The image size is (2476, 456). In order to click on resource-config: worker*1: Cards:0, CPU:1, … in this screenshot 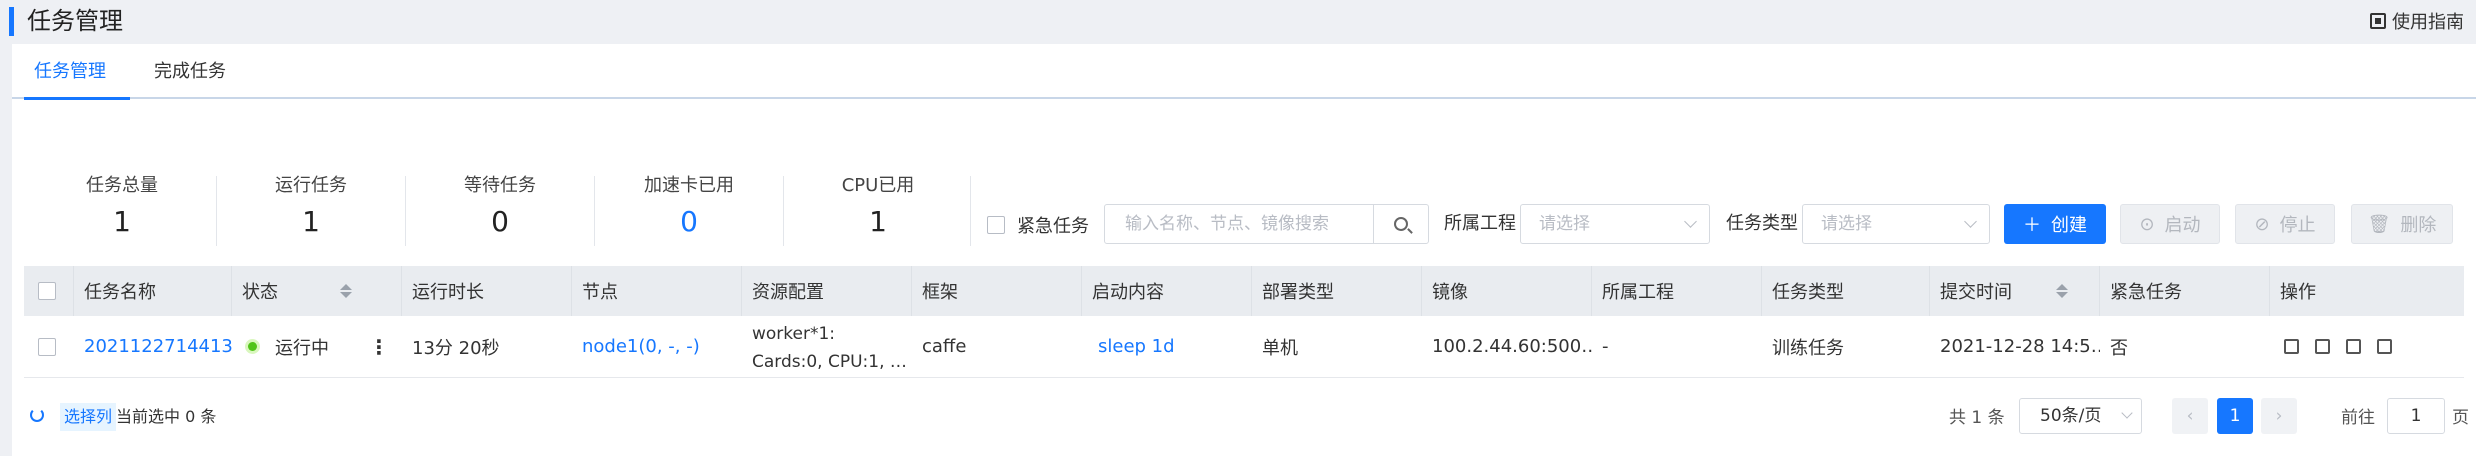, I will do `click(829, 346)`.